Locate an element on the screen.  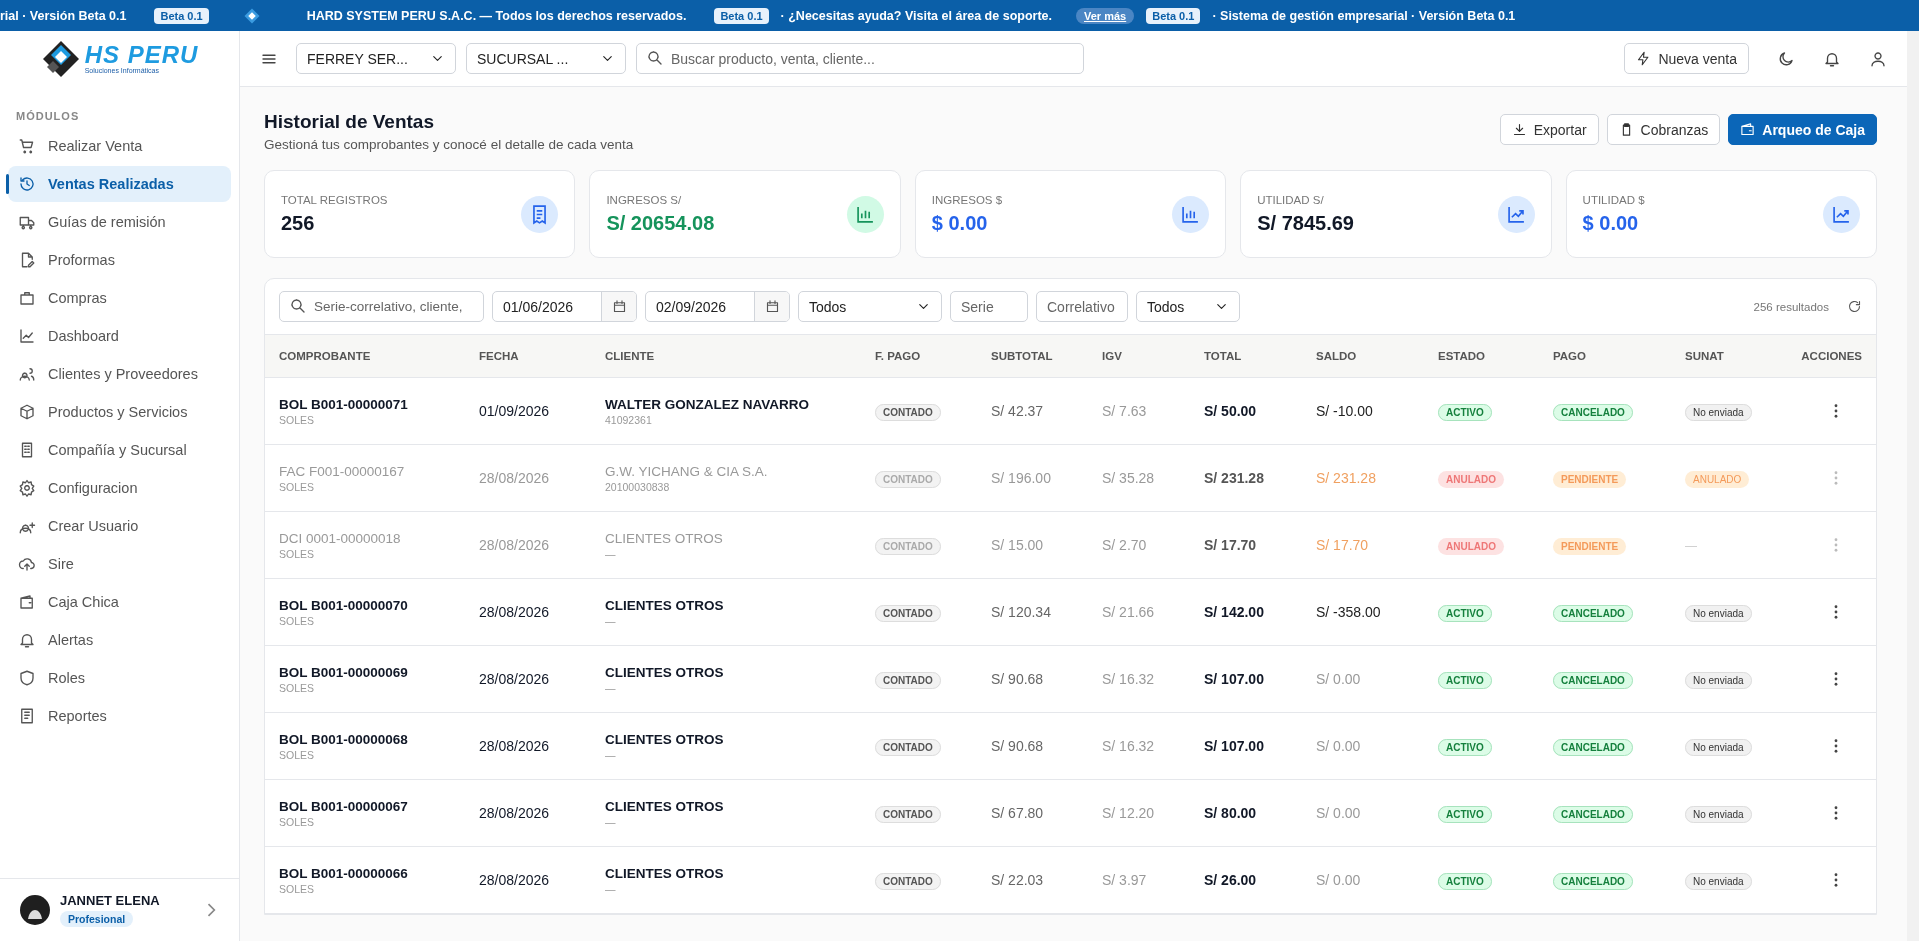
user-name: JANNET ELENA is located at coordinates (110, 900).